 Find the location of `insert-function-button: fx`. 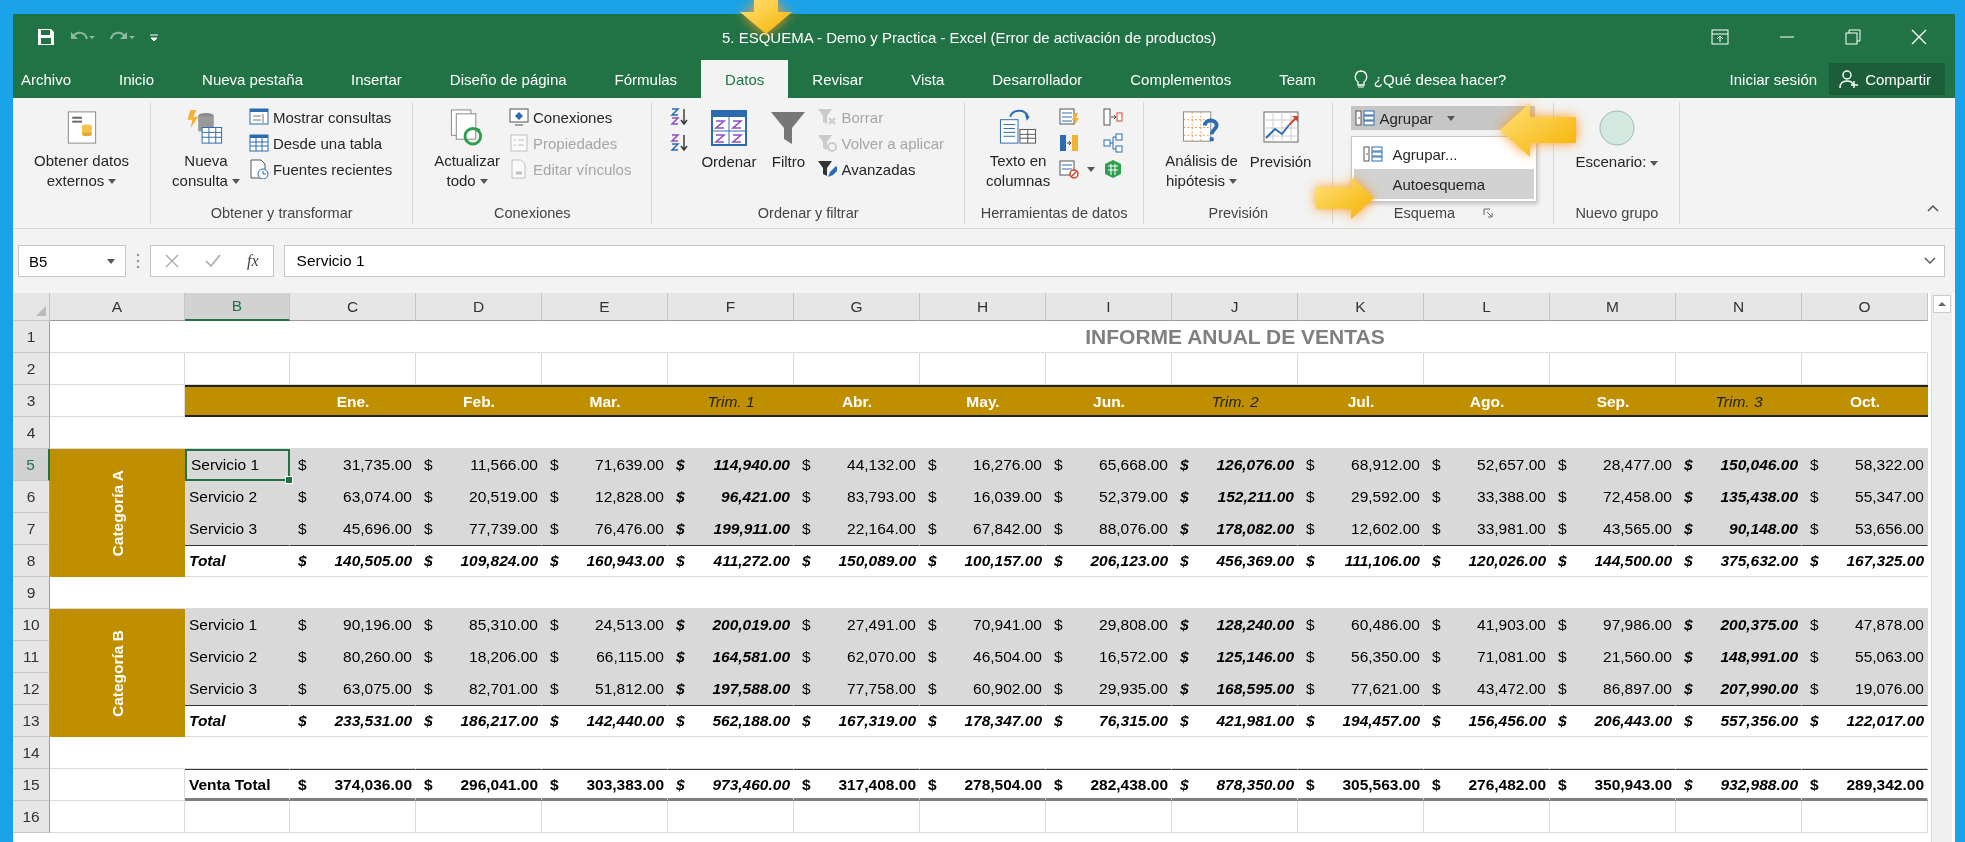

insert-function-button: fx is located at coordinates (253, 261).